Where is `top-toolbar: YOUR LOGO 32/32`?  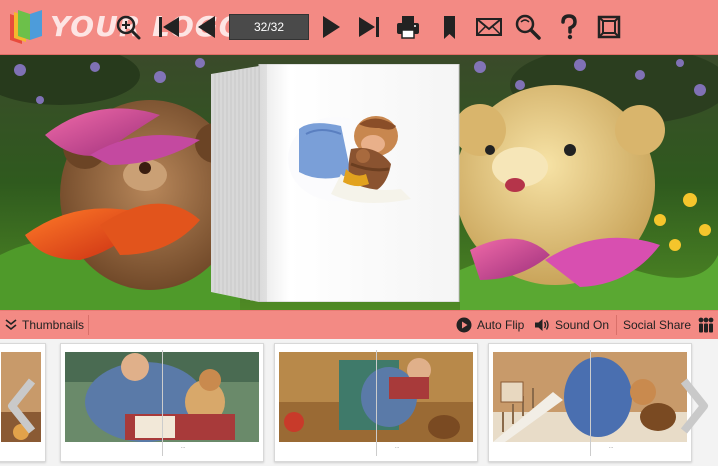
top-toolbar: YOUR LOGO 32/32 is located at coordinates (359, 27).